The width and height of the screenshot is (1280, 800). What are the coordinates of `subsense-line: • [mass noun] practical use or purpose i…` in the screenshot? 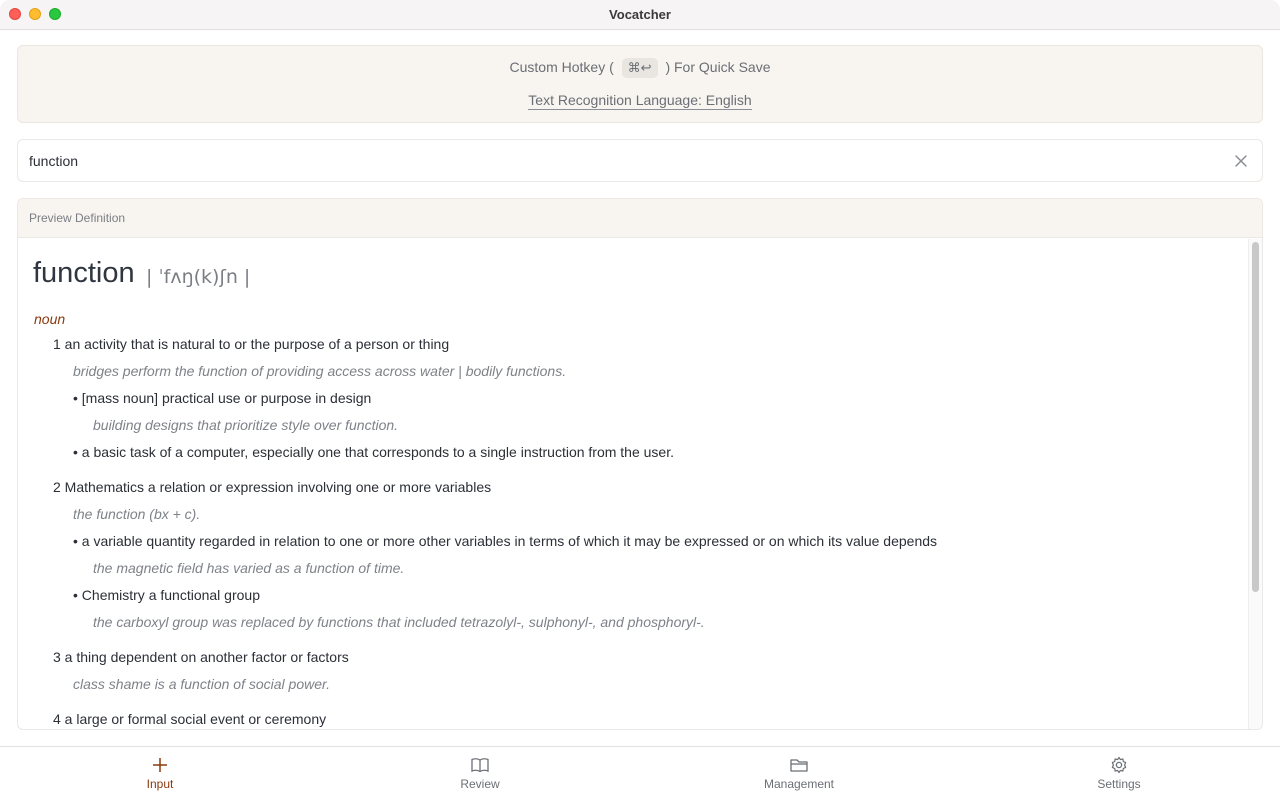 It's located at (222, 398).